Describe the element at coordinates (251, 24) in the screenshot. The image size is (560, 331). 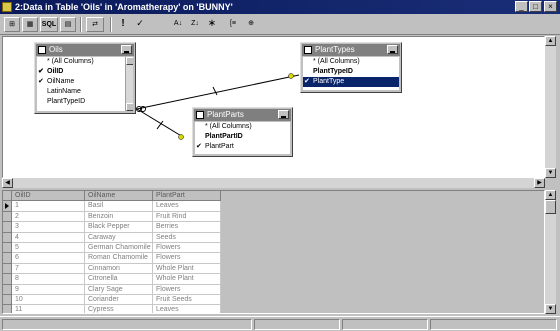
I see `add-table-icon: ⊕` at that location.